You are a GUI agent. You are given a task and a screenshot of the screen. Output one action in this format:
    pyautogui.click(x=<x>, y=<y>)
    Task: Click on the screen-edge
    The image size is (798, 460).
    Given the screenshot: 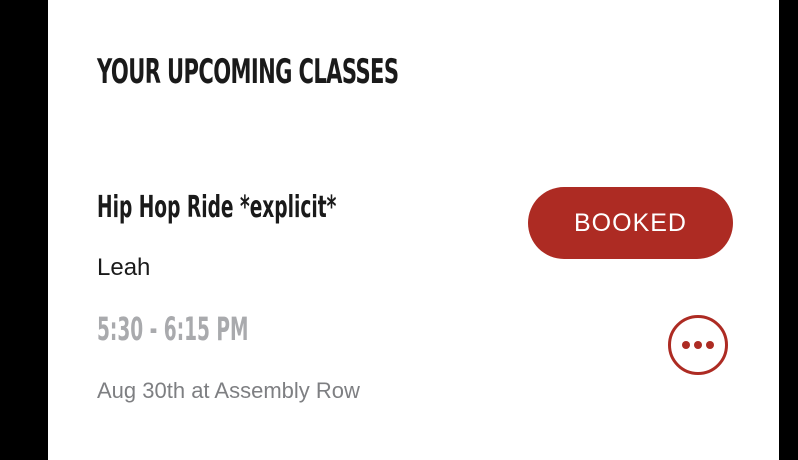 What is the action you would take?
    pyautogui.click(x=788, y=230)
    